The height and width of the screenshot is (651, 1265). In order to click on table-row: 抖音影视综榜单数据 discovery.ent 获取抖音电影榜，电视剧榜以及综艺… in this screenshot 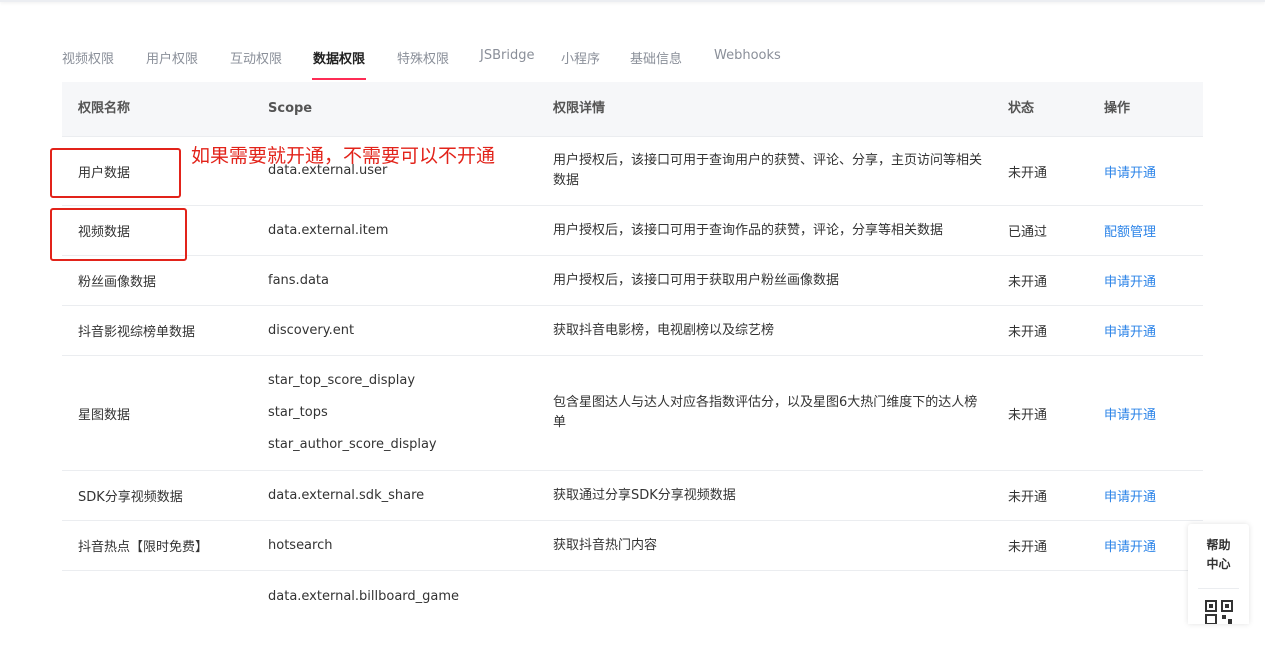, I will do `click(632, 331)`.